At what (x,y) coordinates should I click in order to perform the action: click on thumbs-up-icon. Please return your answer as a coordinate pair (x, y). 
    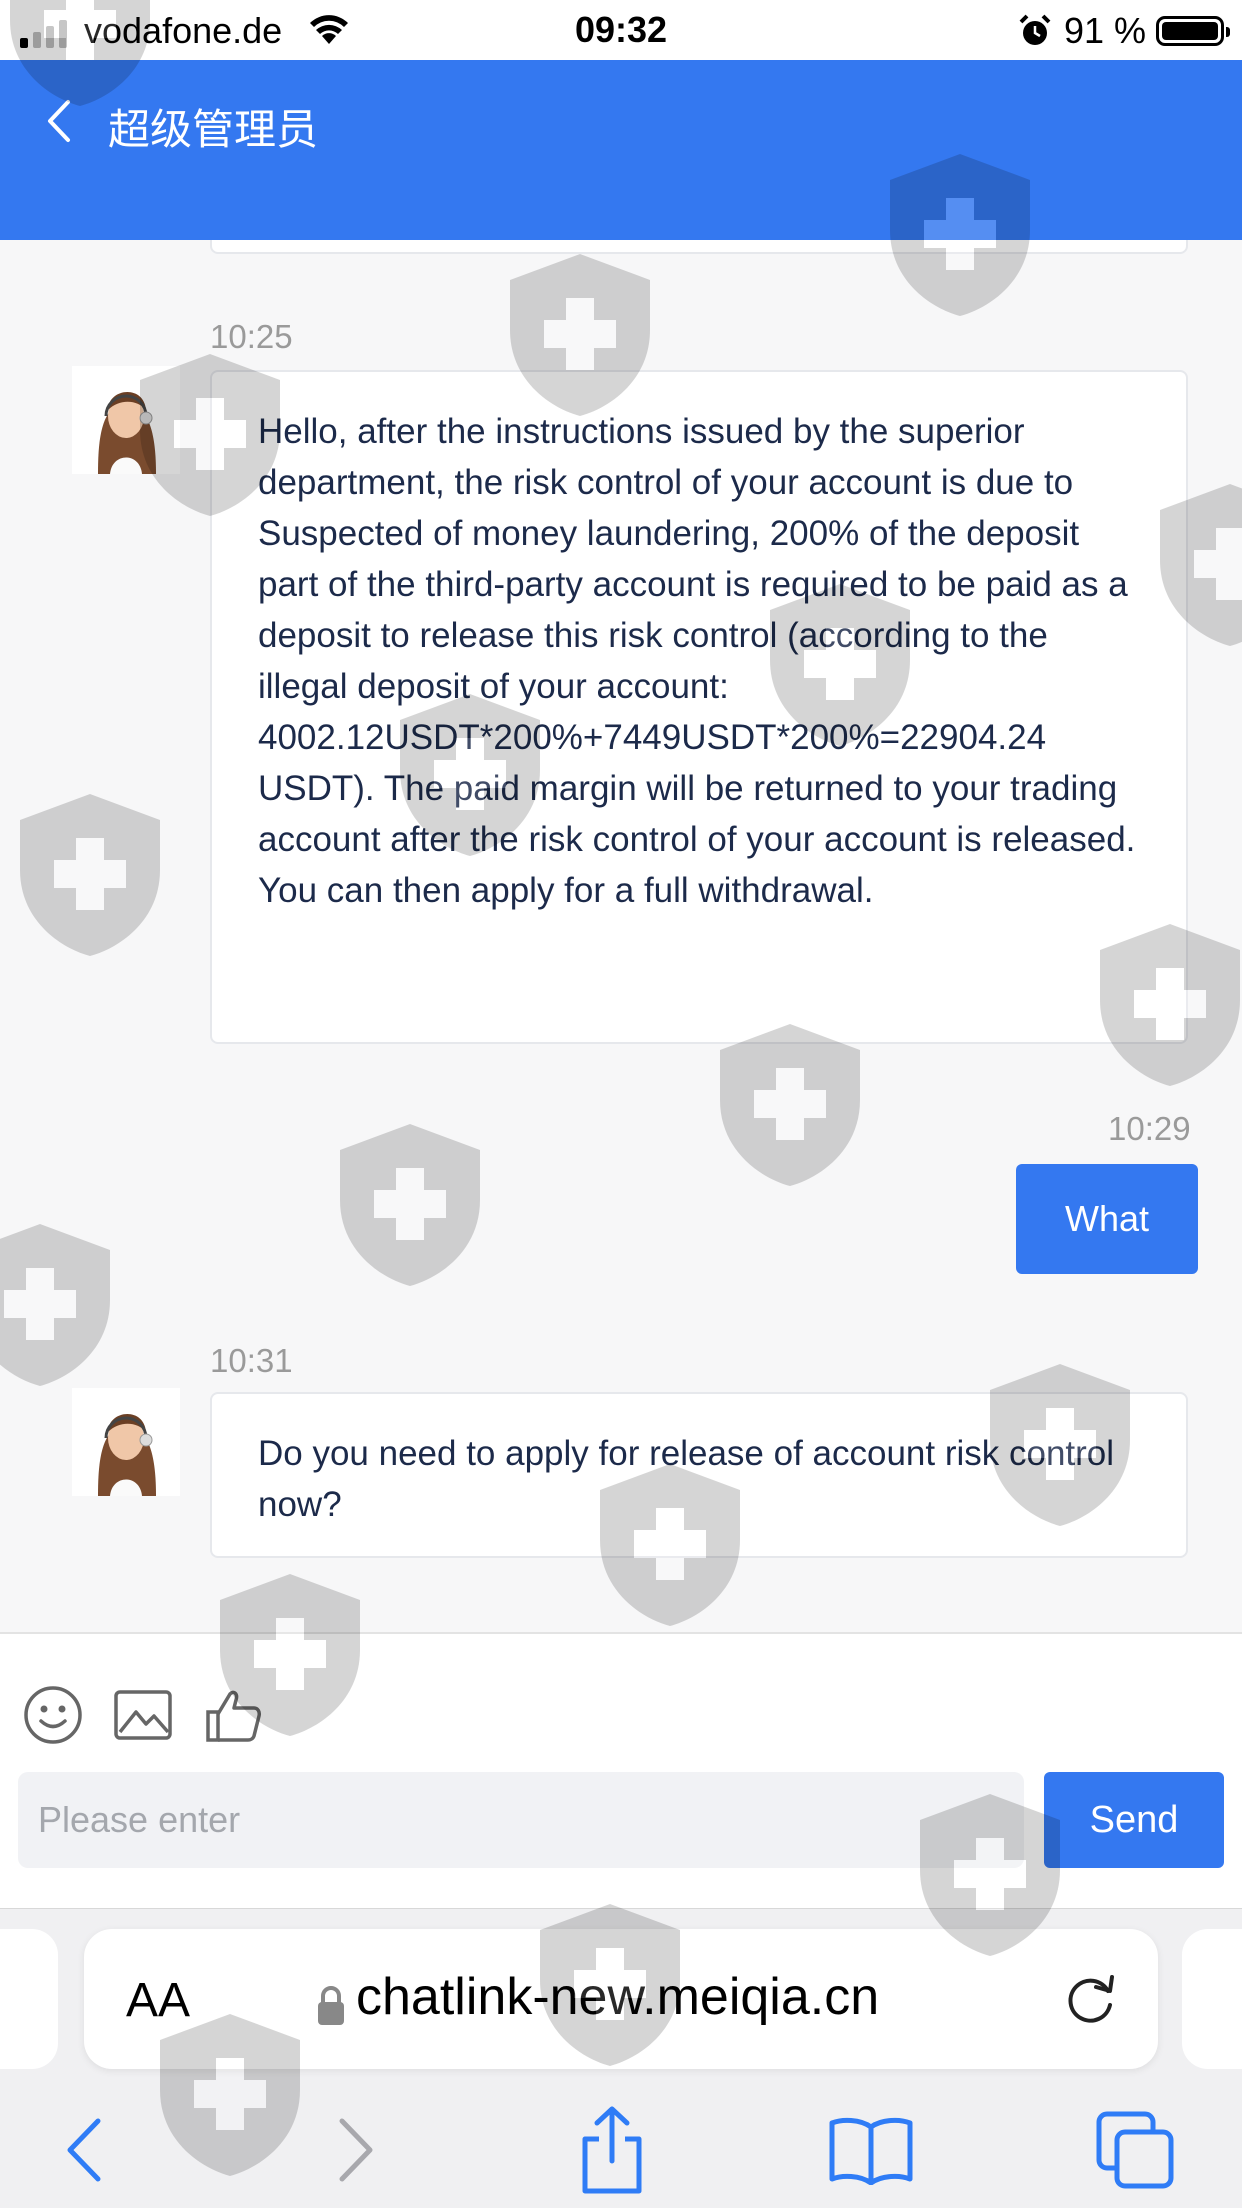
    Looking at the image, I should click on (233, 1715).